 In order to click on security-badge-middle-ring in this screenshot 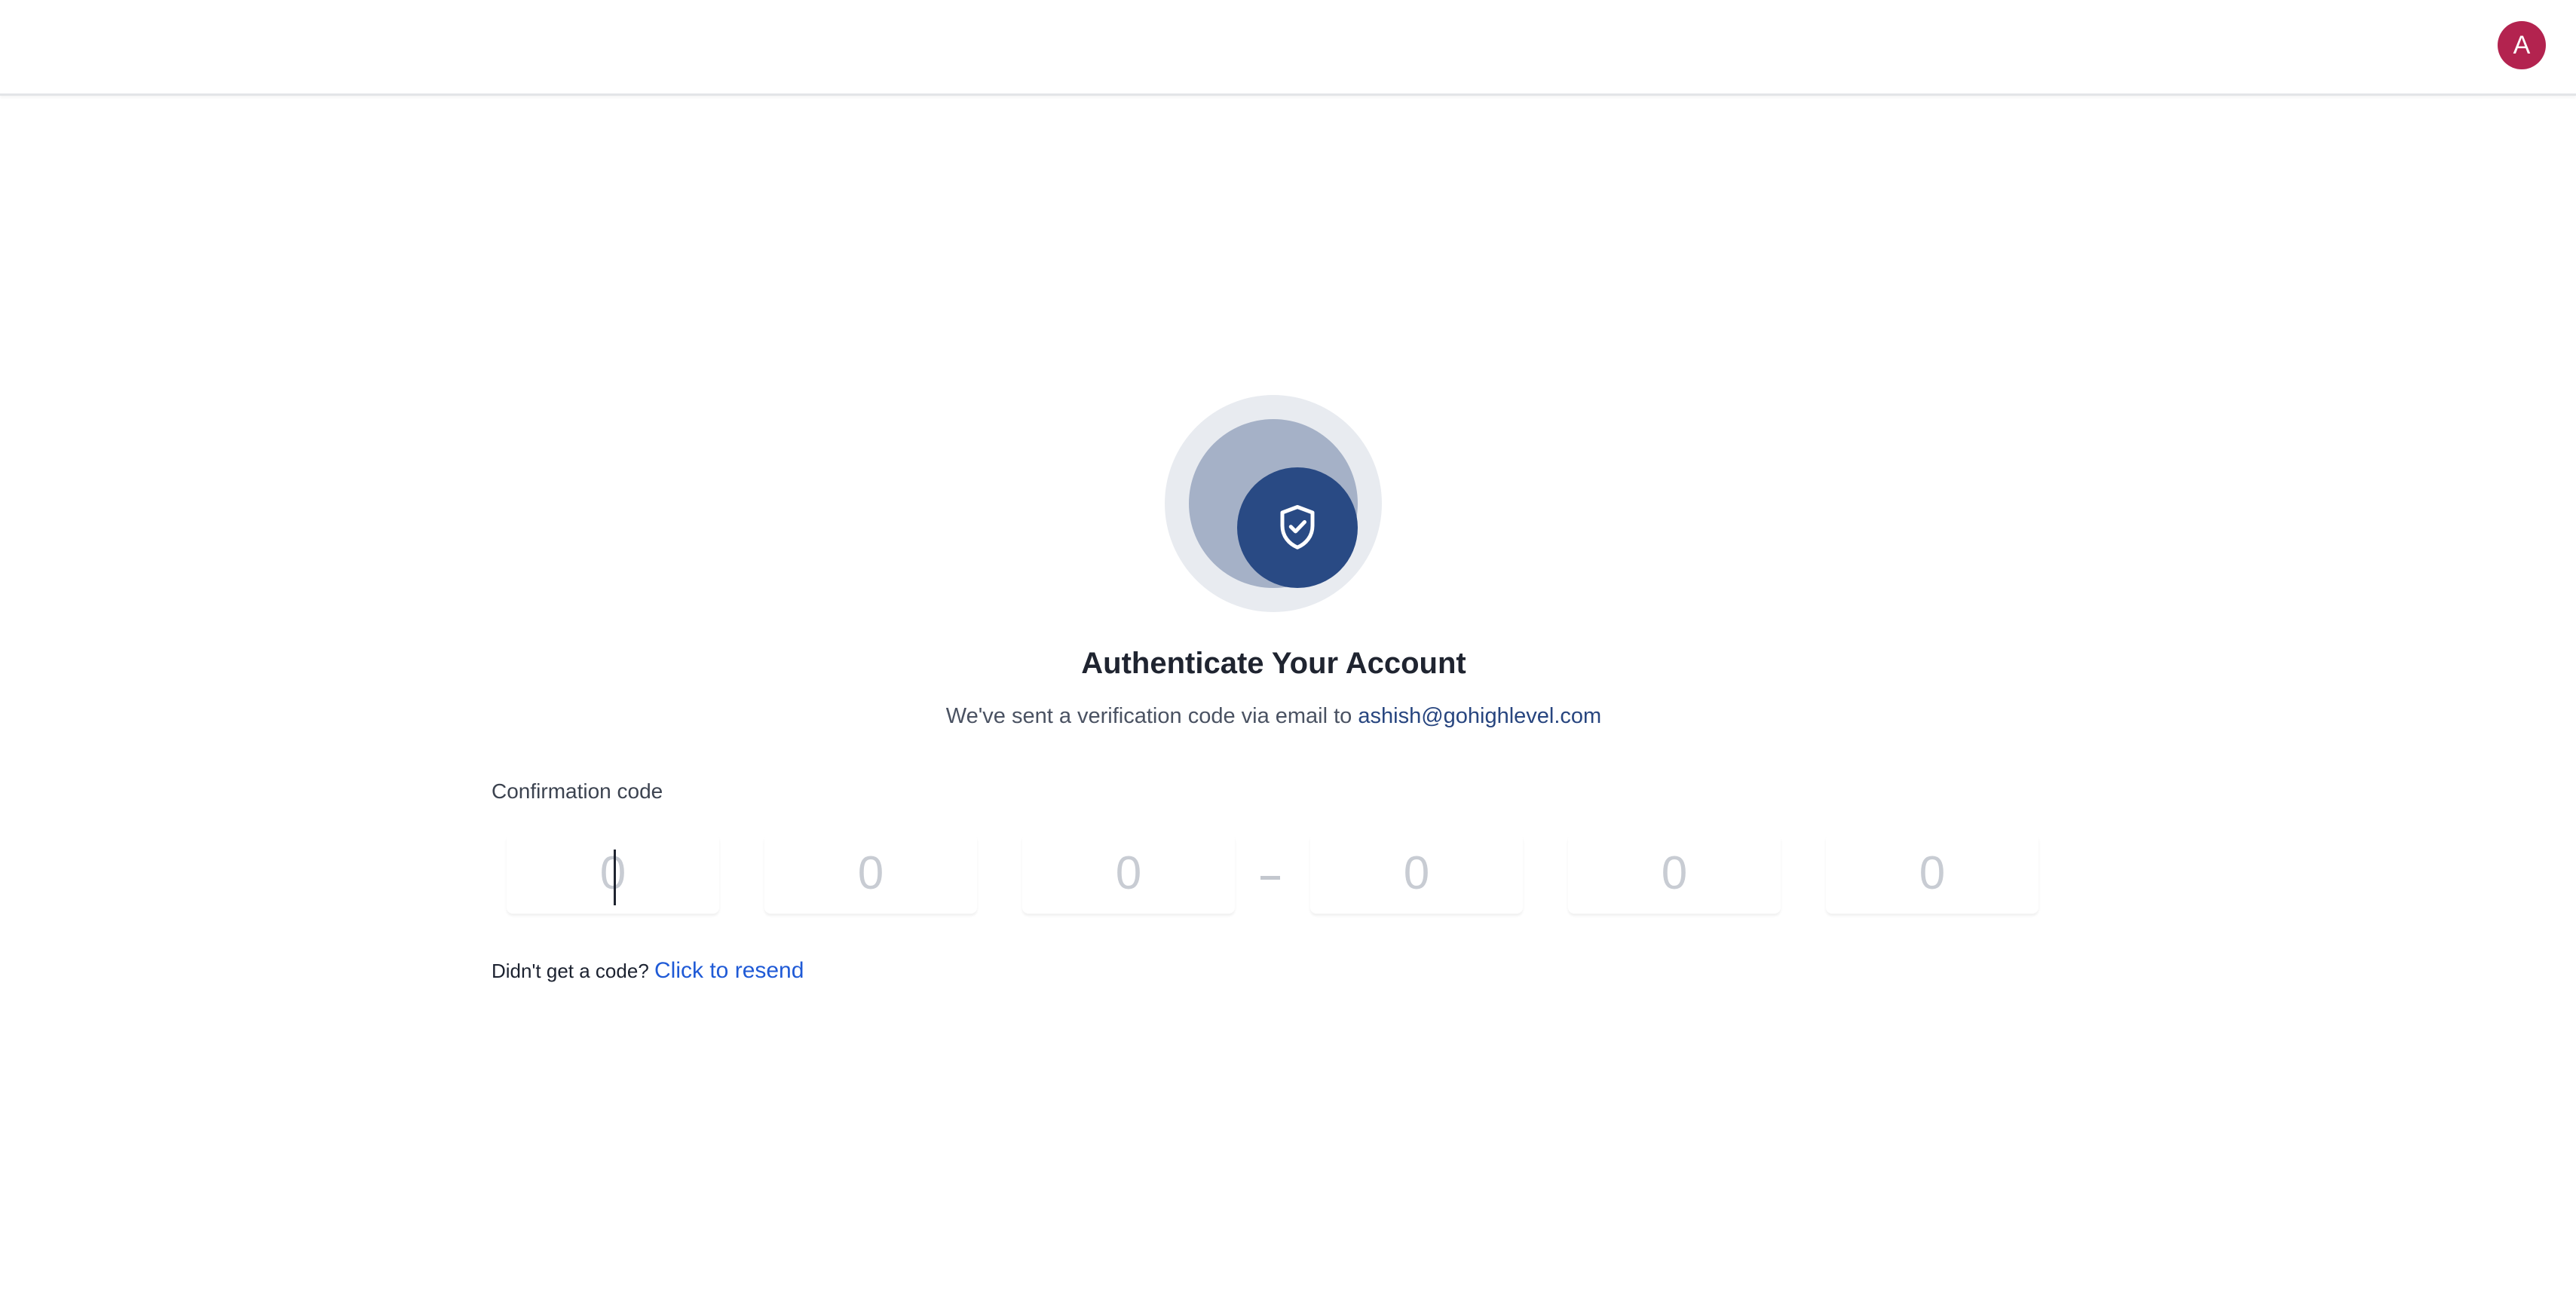, I will do `click(1273, 503)`.